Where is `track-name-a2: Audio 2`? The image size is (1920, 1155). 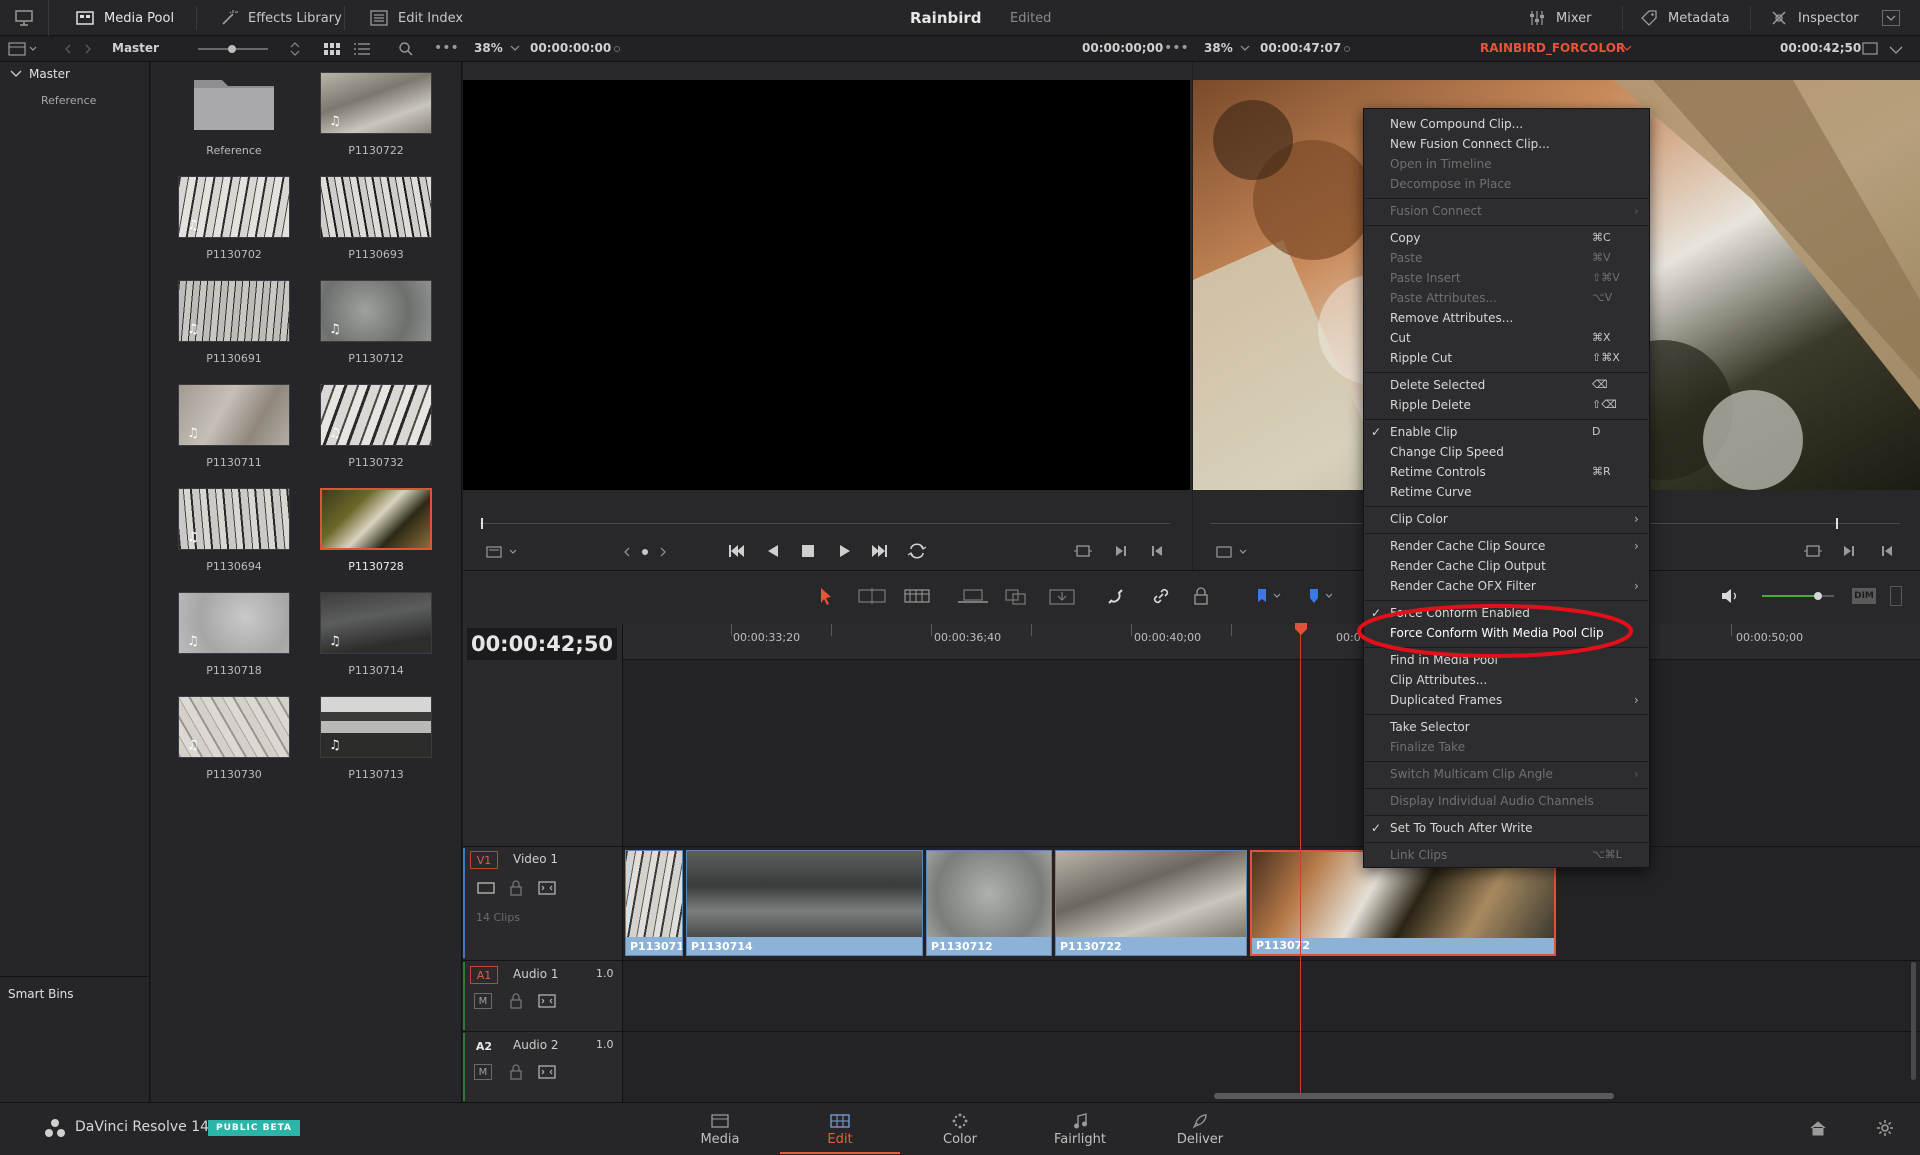
track-name-a2: Audio 2 is located at coordinates (536, 1045).